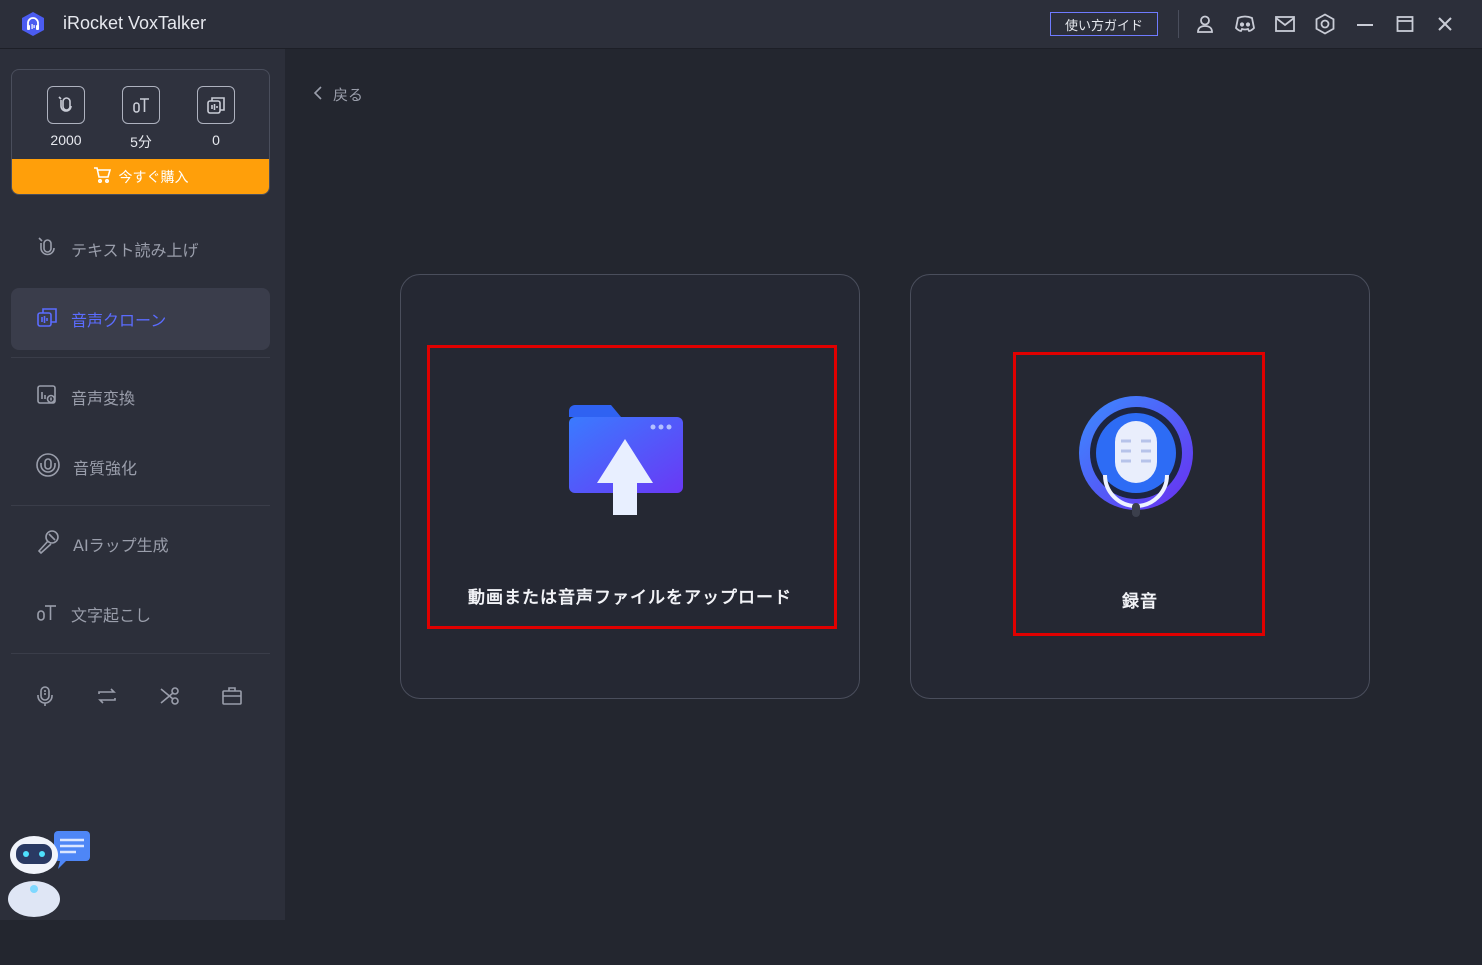  I want to click on transcribe-credit-icon, so click(141, 105).